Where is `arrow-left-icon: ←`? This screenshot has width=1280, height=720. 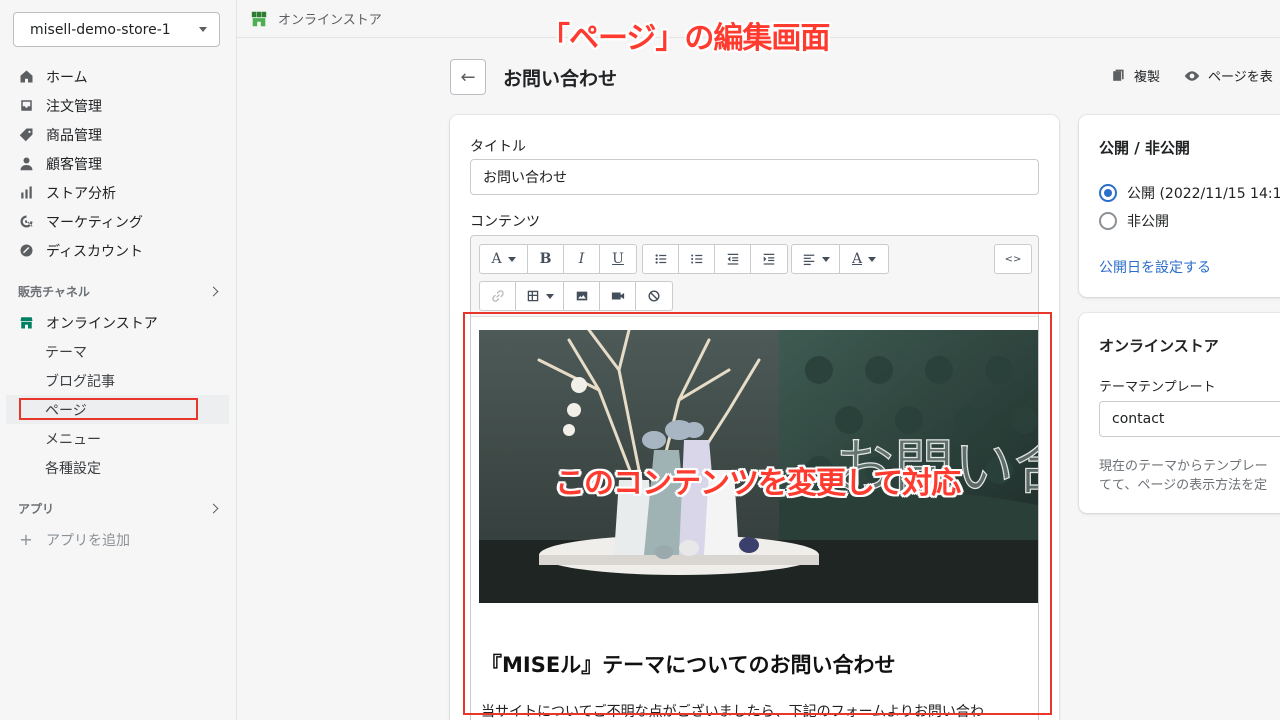 arrow-left-icon: ← is located at coordinates (468, 77).